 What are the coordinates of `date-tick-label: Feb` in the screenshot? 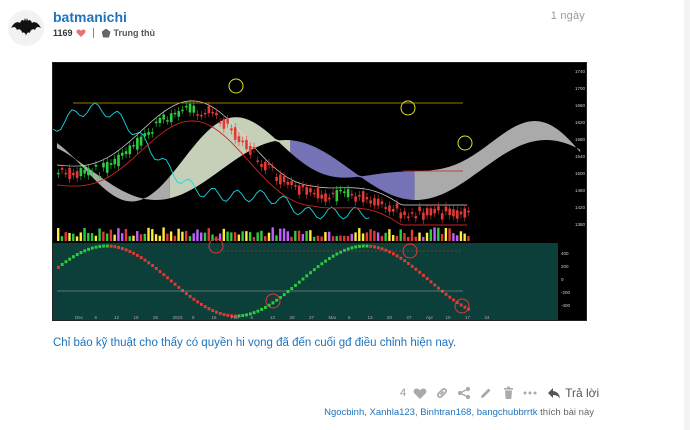 It's located at (235, 317).